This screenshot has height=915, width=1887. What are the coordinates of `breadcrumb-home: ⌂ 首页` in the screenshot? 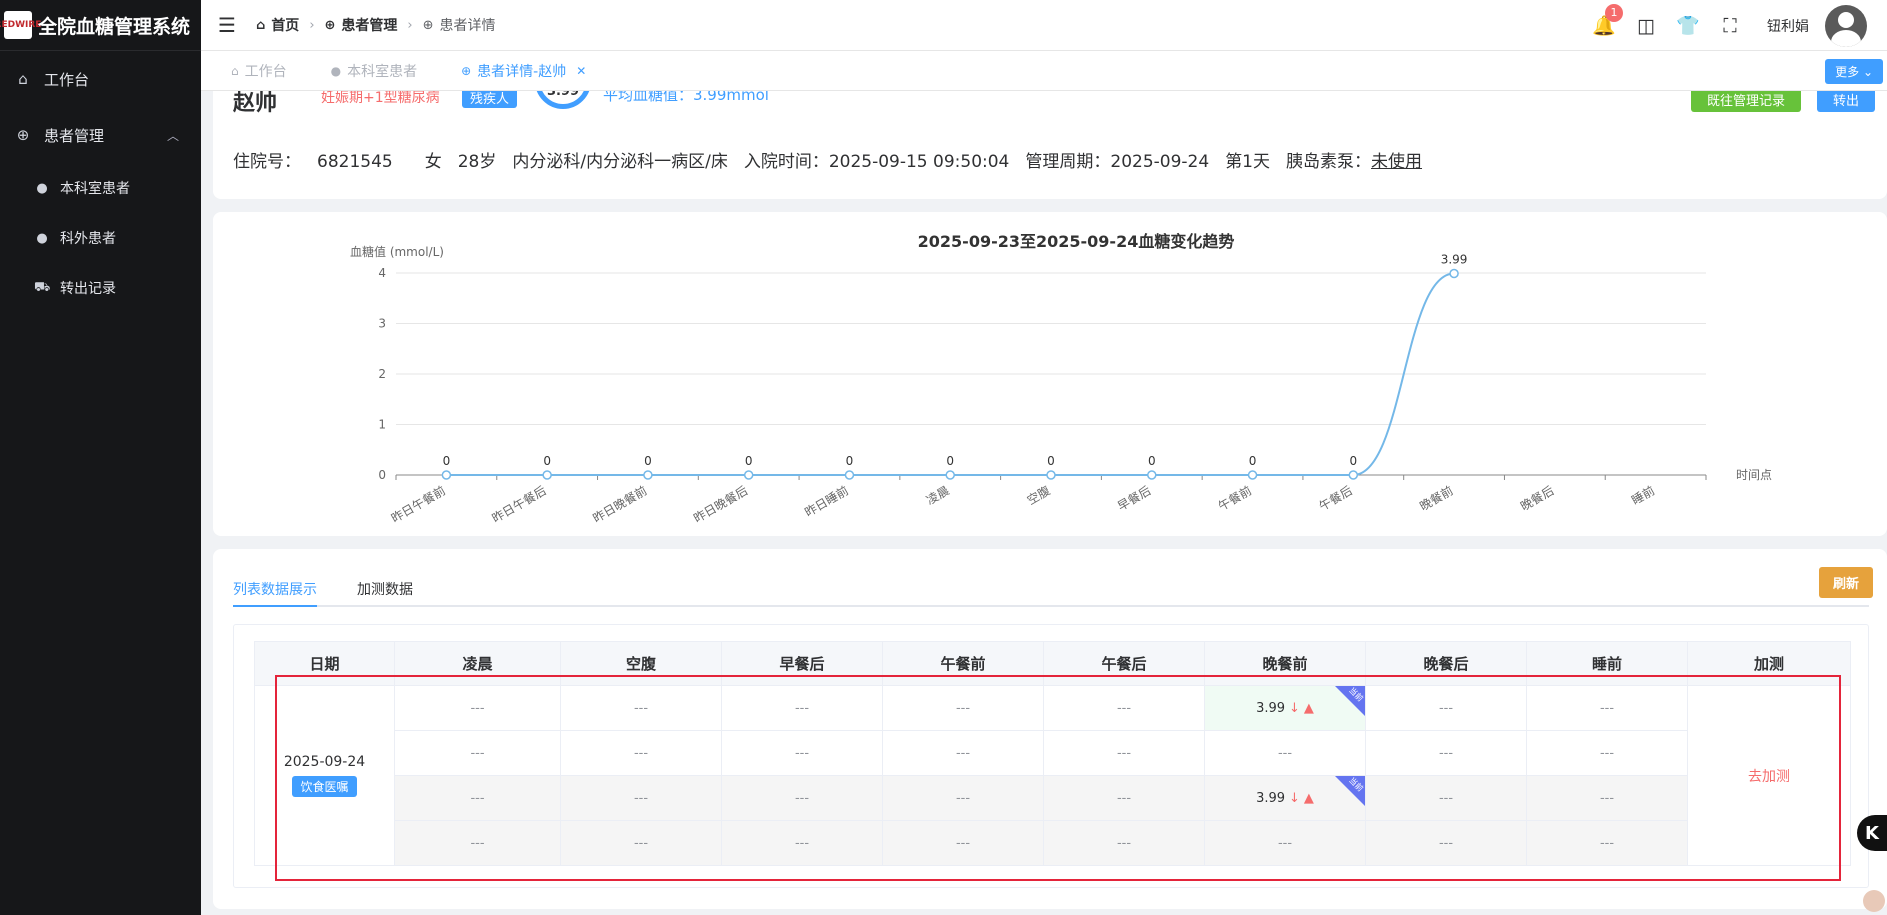 It's located at (277, 25).